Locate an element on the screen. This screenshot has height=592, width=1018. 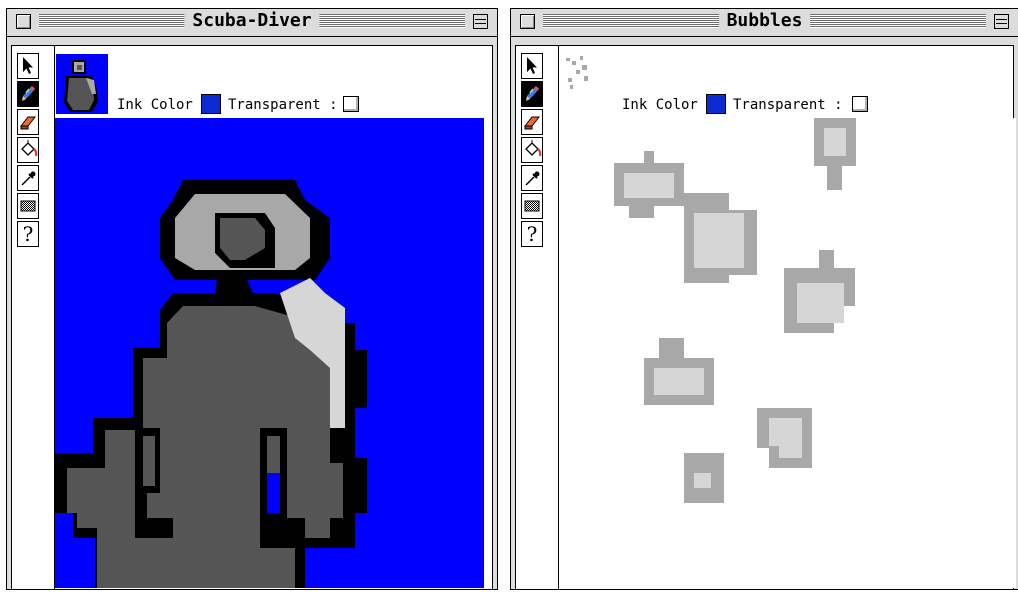
title-bar: Scuba-Diver is located at coordinates (252, 23).